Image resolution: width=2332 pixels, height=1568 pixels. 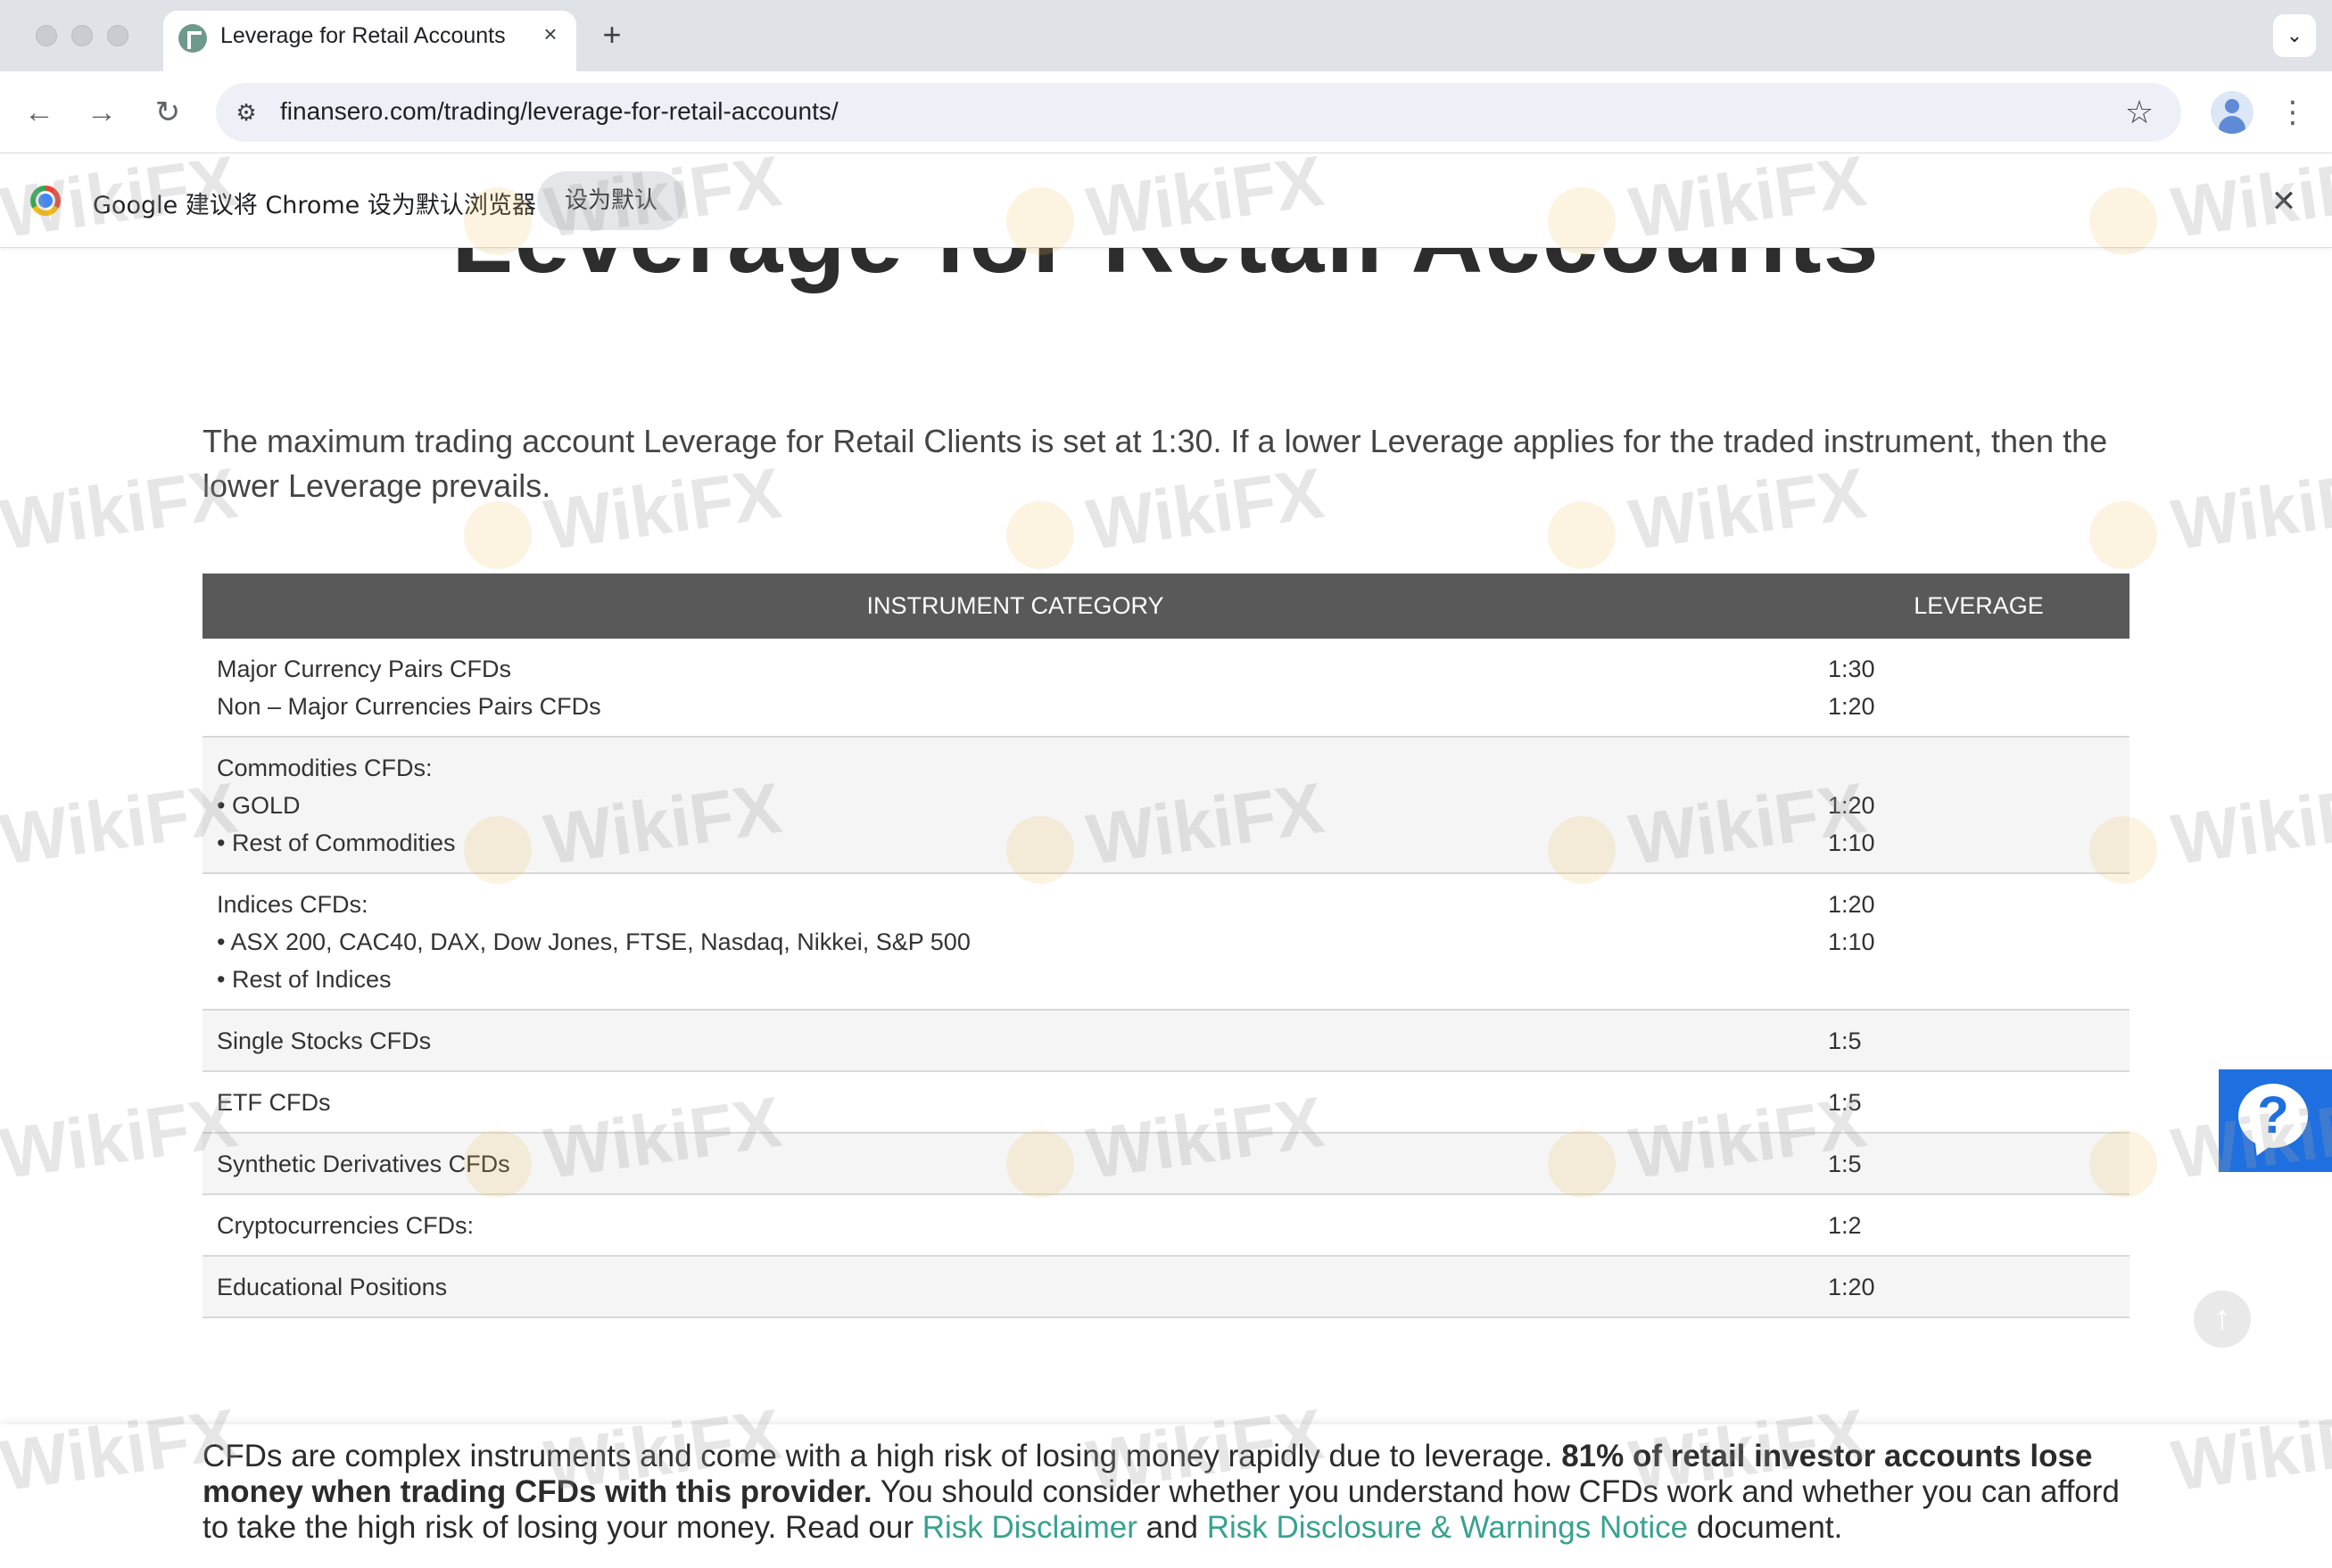 What do you see at coordinates (274, 1102) in the screenshot?
I see `category-line: ETF CFDs` at bounding box center [274, 1102].